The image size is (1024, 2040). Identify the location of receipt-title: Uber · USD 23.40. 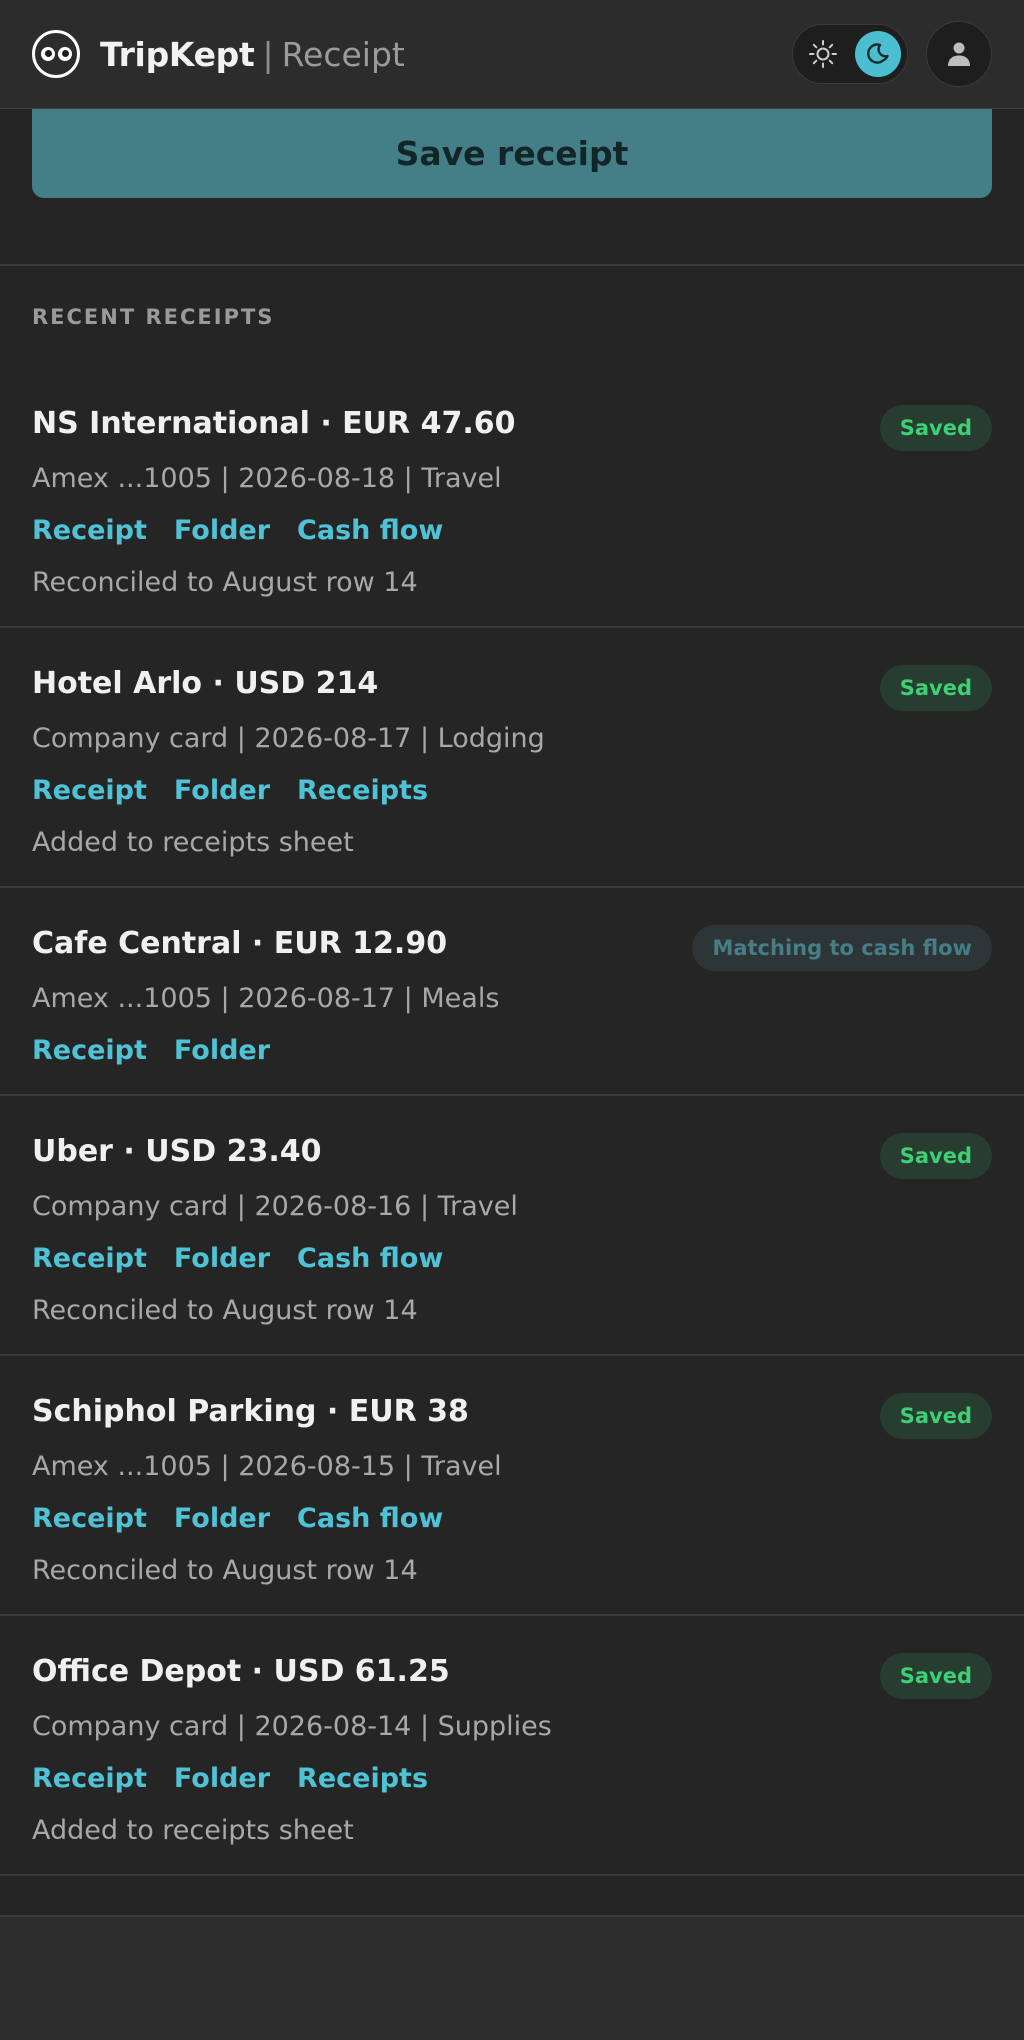
(177, 1151).